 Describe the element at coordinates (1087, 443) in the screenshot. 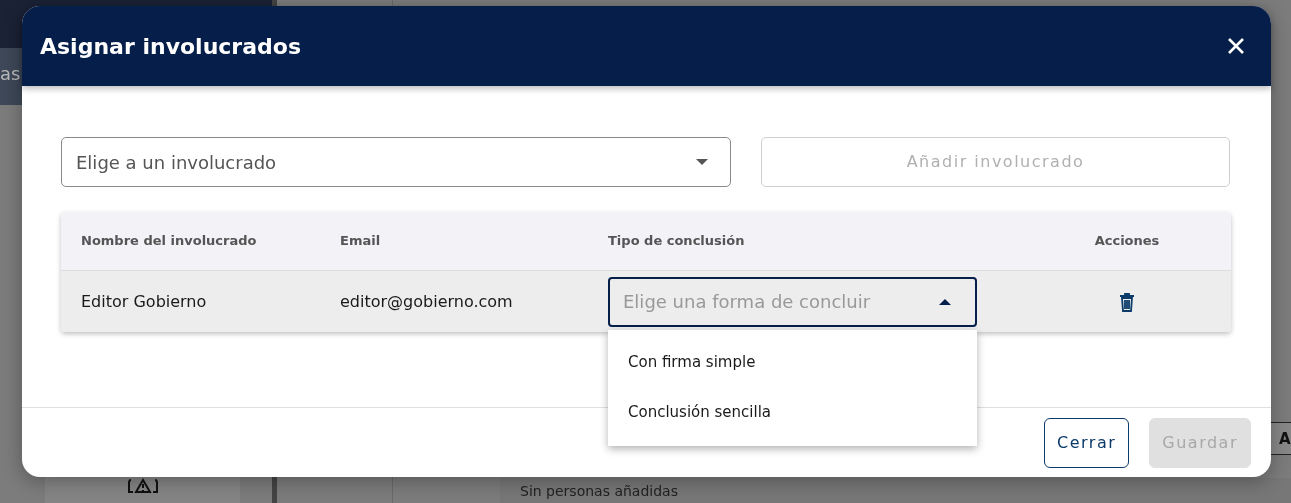

I see `dialog-button: Cerrar` at that location.